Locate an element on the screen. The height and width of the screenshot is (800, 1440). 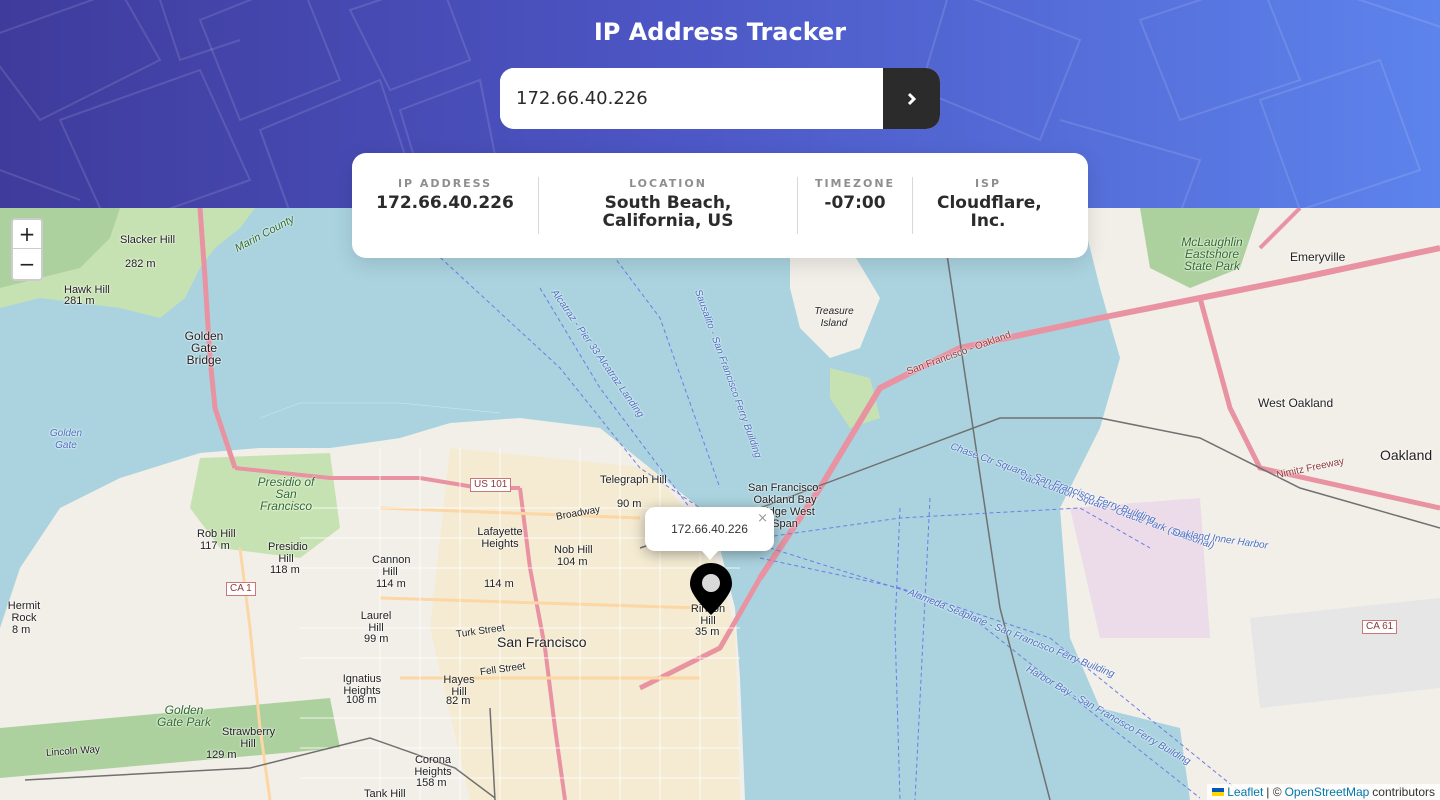
label-emeryville: Emeryville is located at coordinates (1318, 257).